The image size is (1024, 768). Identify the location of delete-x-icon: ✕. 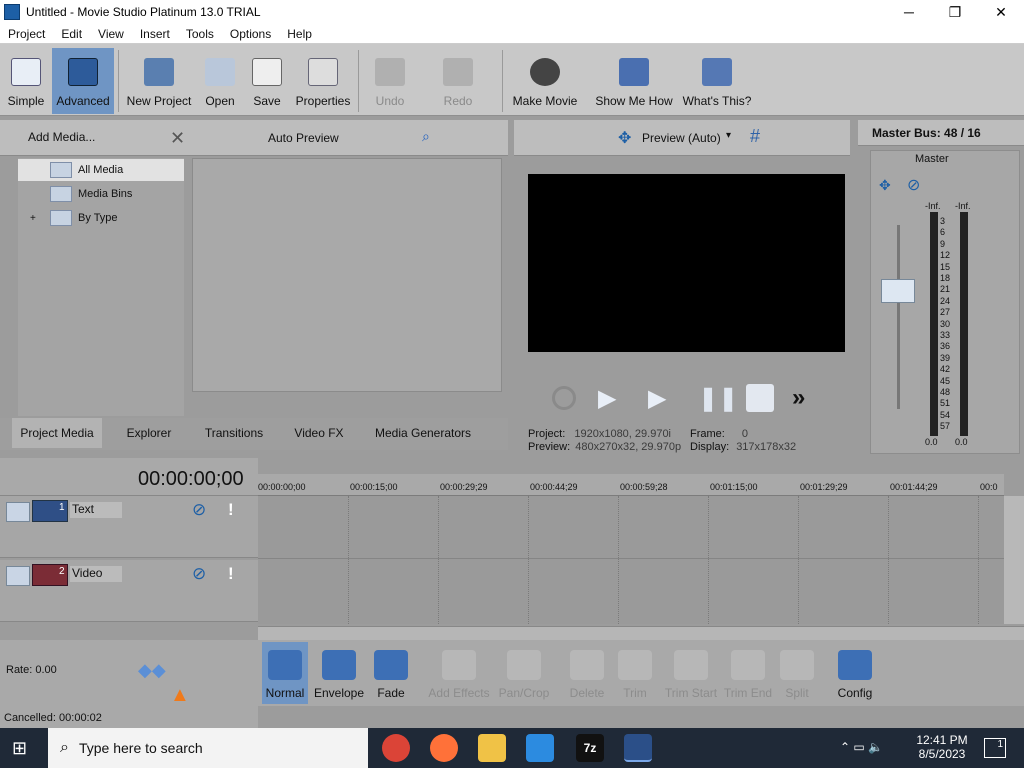
(177, 138).